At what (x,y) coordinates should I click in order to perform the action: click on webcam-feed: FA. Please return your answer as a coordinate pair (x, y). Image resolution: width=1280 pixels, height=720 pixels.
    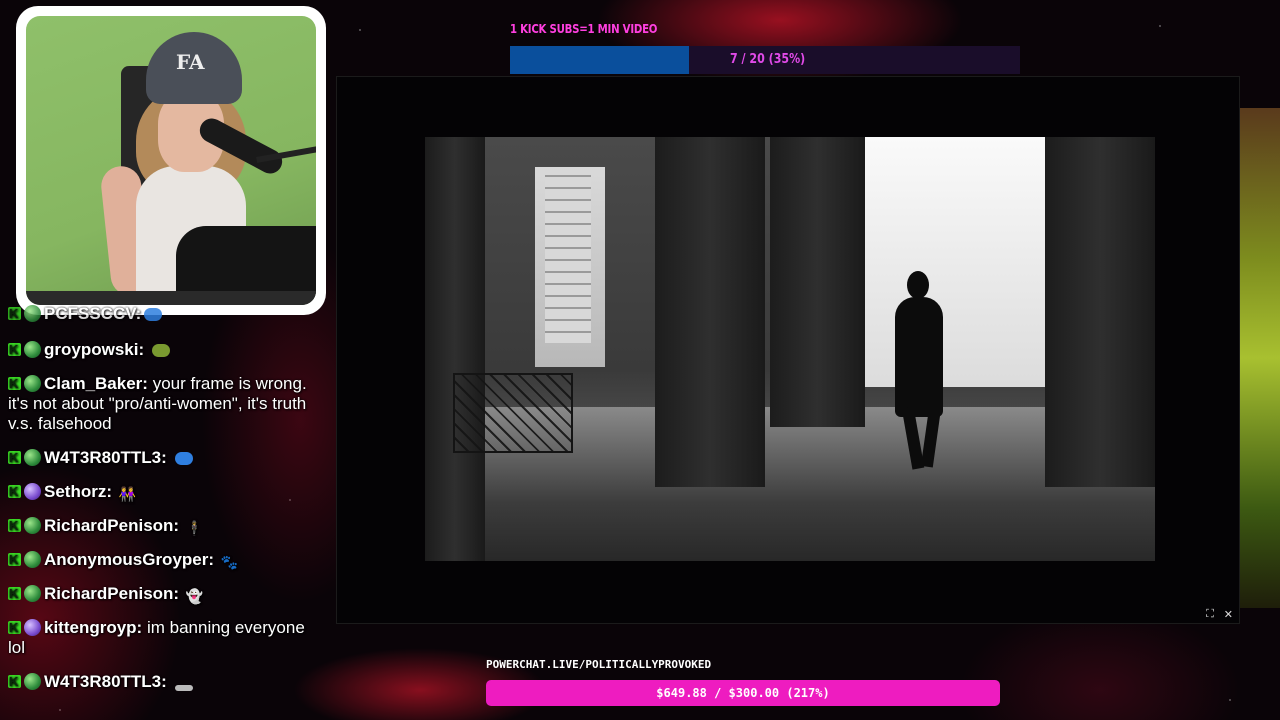
    Looking at the image, I should click on (171, 160).